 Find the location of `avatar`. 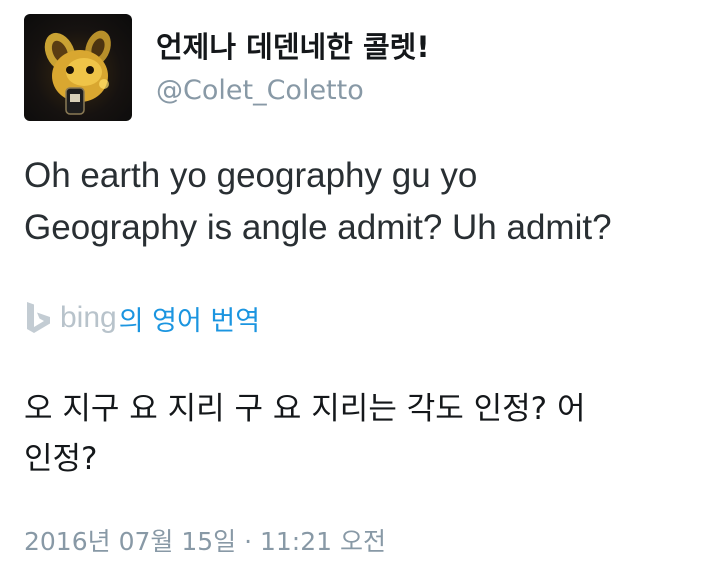

avatar is located at coordinates (78, 67).